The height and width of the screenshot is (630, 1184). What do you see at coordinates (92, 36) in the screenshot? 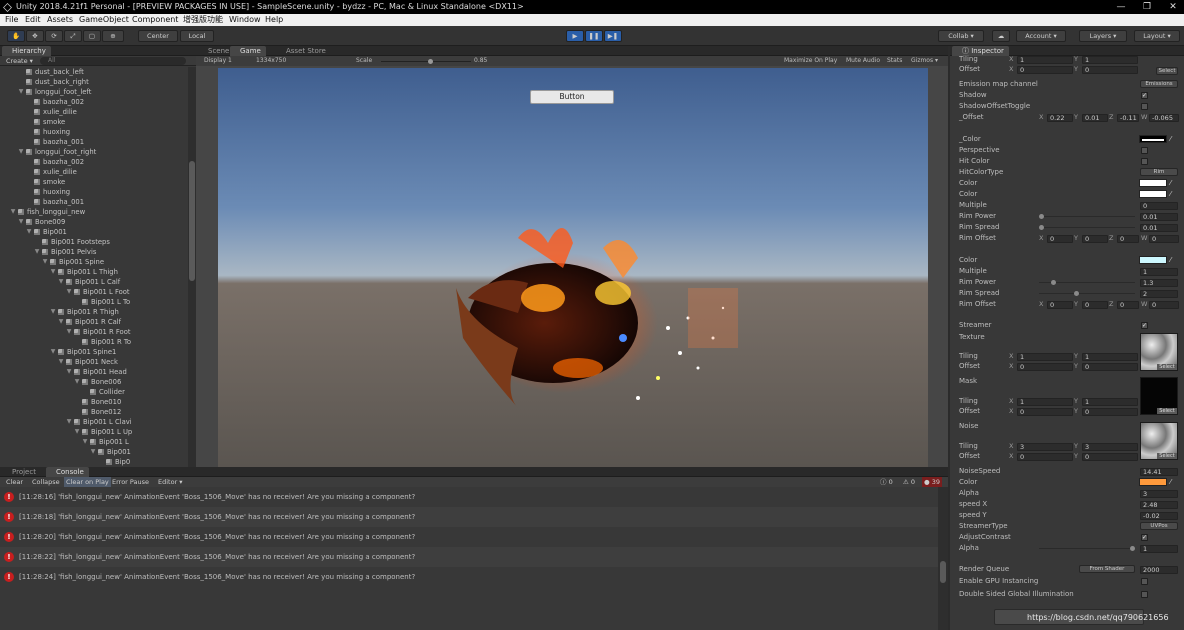
I see `rect-tool-icon: ▢` at bounding box center [92, 36].